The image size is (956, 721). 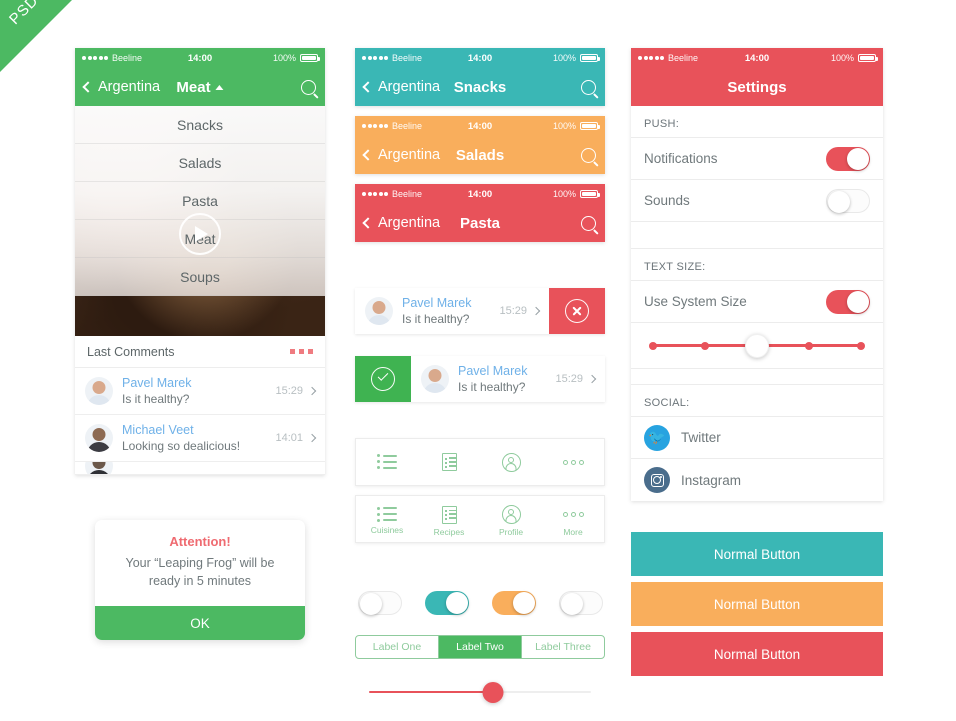 What do you see at coordinates (480, 223) in the screenshot?
I see `nav-title: Pasta` at bounding box center [480, 223].